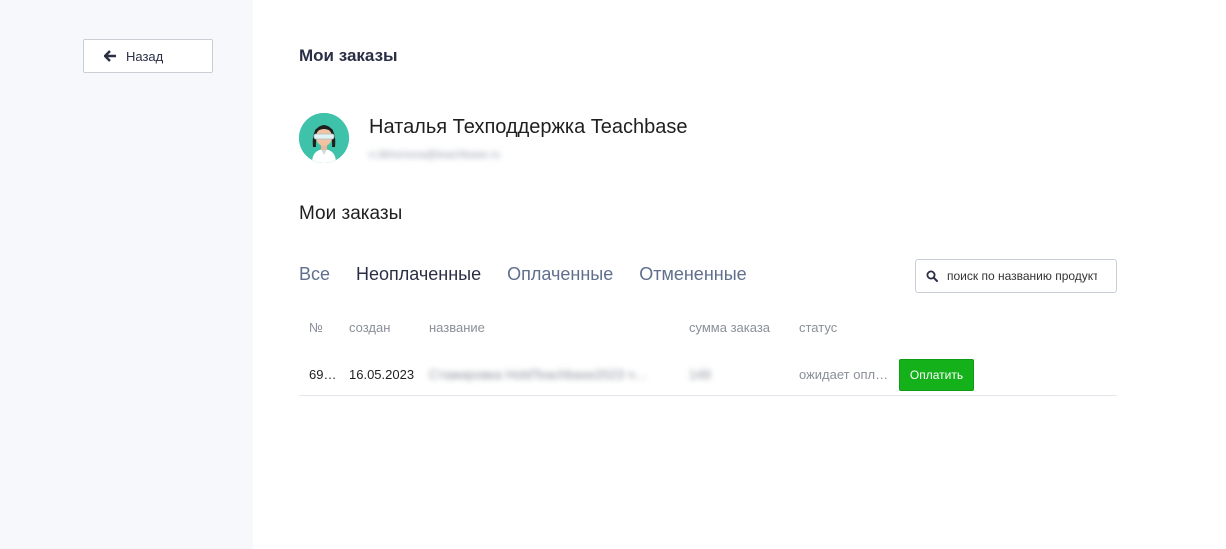 The width and height of the screenshot is (1226, 549). What do you see at coordinates (936, 375) in the screenshot?
I see `pay-button: Оплатить` at bounding box center [936, 375].